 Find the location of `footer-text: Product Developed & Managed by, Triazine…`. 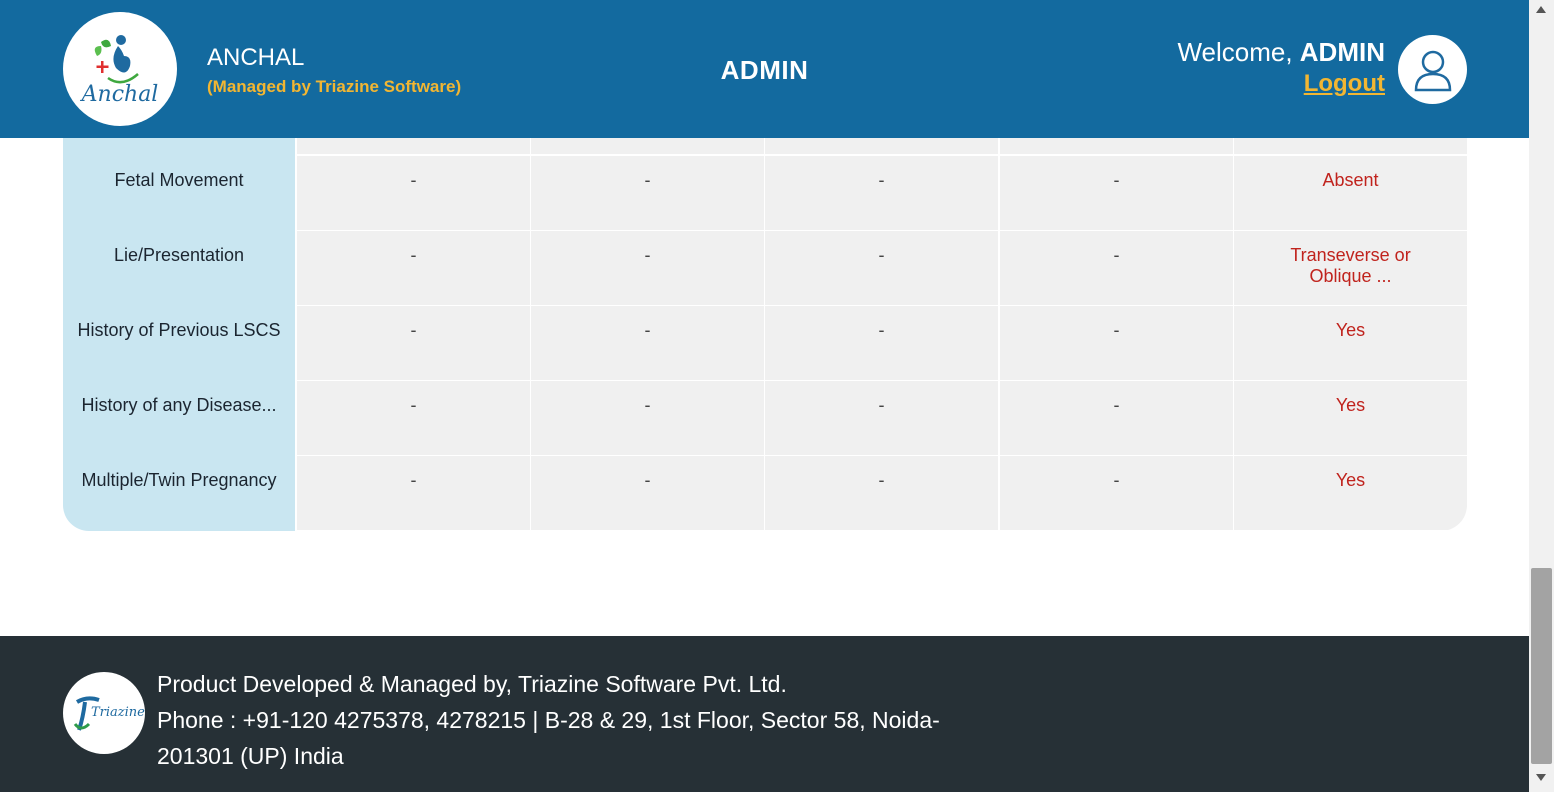

footer-text: Product Developed & Managed by, Triazine… is located at coordinates (567, 720).